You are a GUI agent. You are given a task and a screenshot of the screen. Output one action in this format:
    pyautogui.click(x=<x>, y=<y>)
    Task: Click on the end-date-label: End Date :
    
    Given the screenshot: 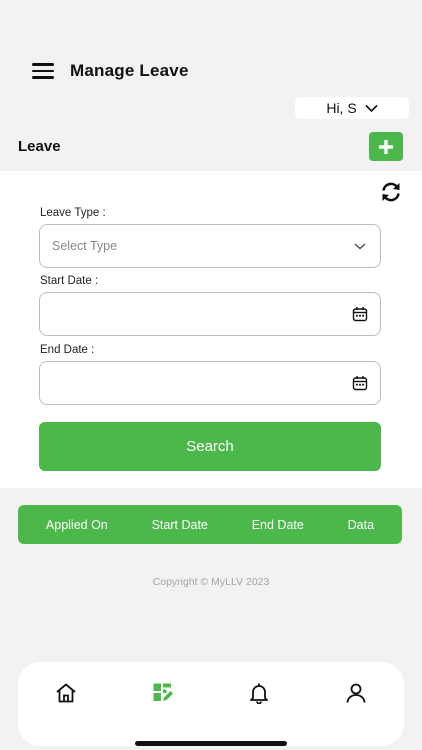 What is the action you would take?
    pyautogui.click(x=67, y=350)
    